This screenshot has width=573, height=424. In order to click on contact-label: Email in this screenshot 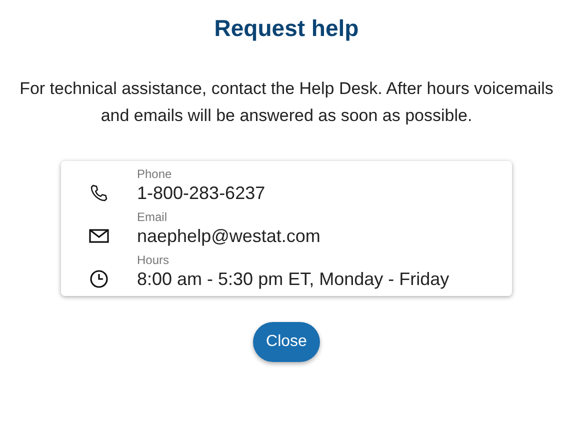, I will do `click(152, 217)`.